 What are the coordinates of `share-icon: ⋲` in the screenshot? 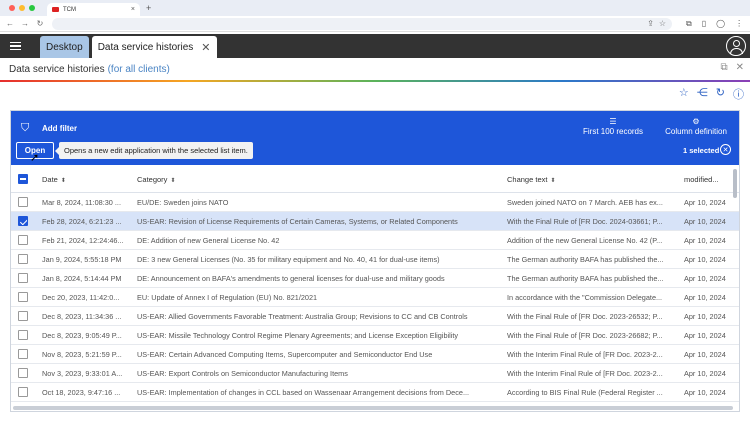 It's located at (702, 94).